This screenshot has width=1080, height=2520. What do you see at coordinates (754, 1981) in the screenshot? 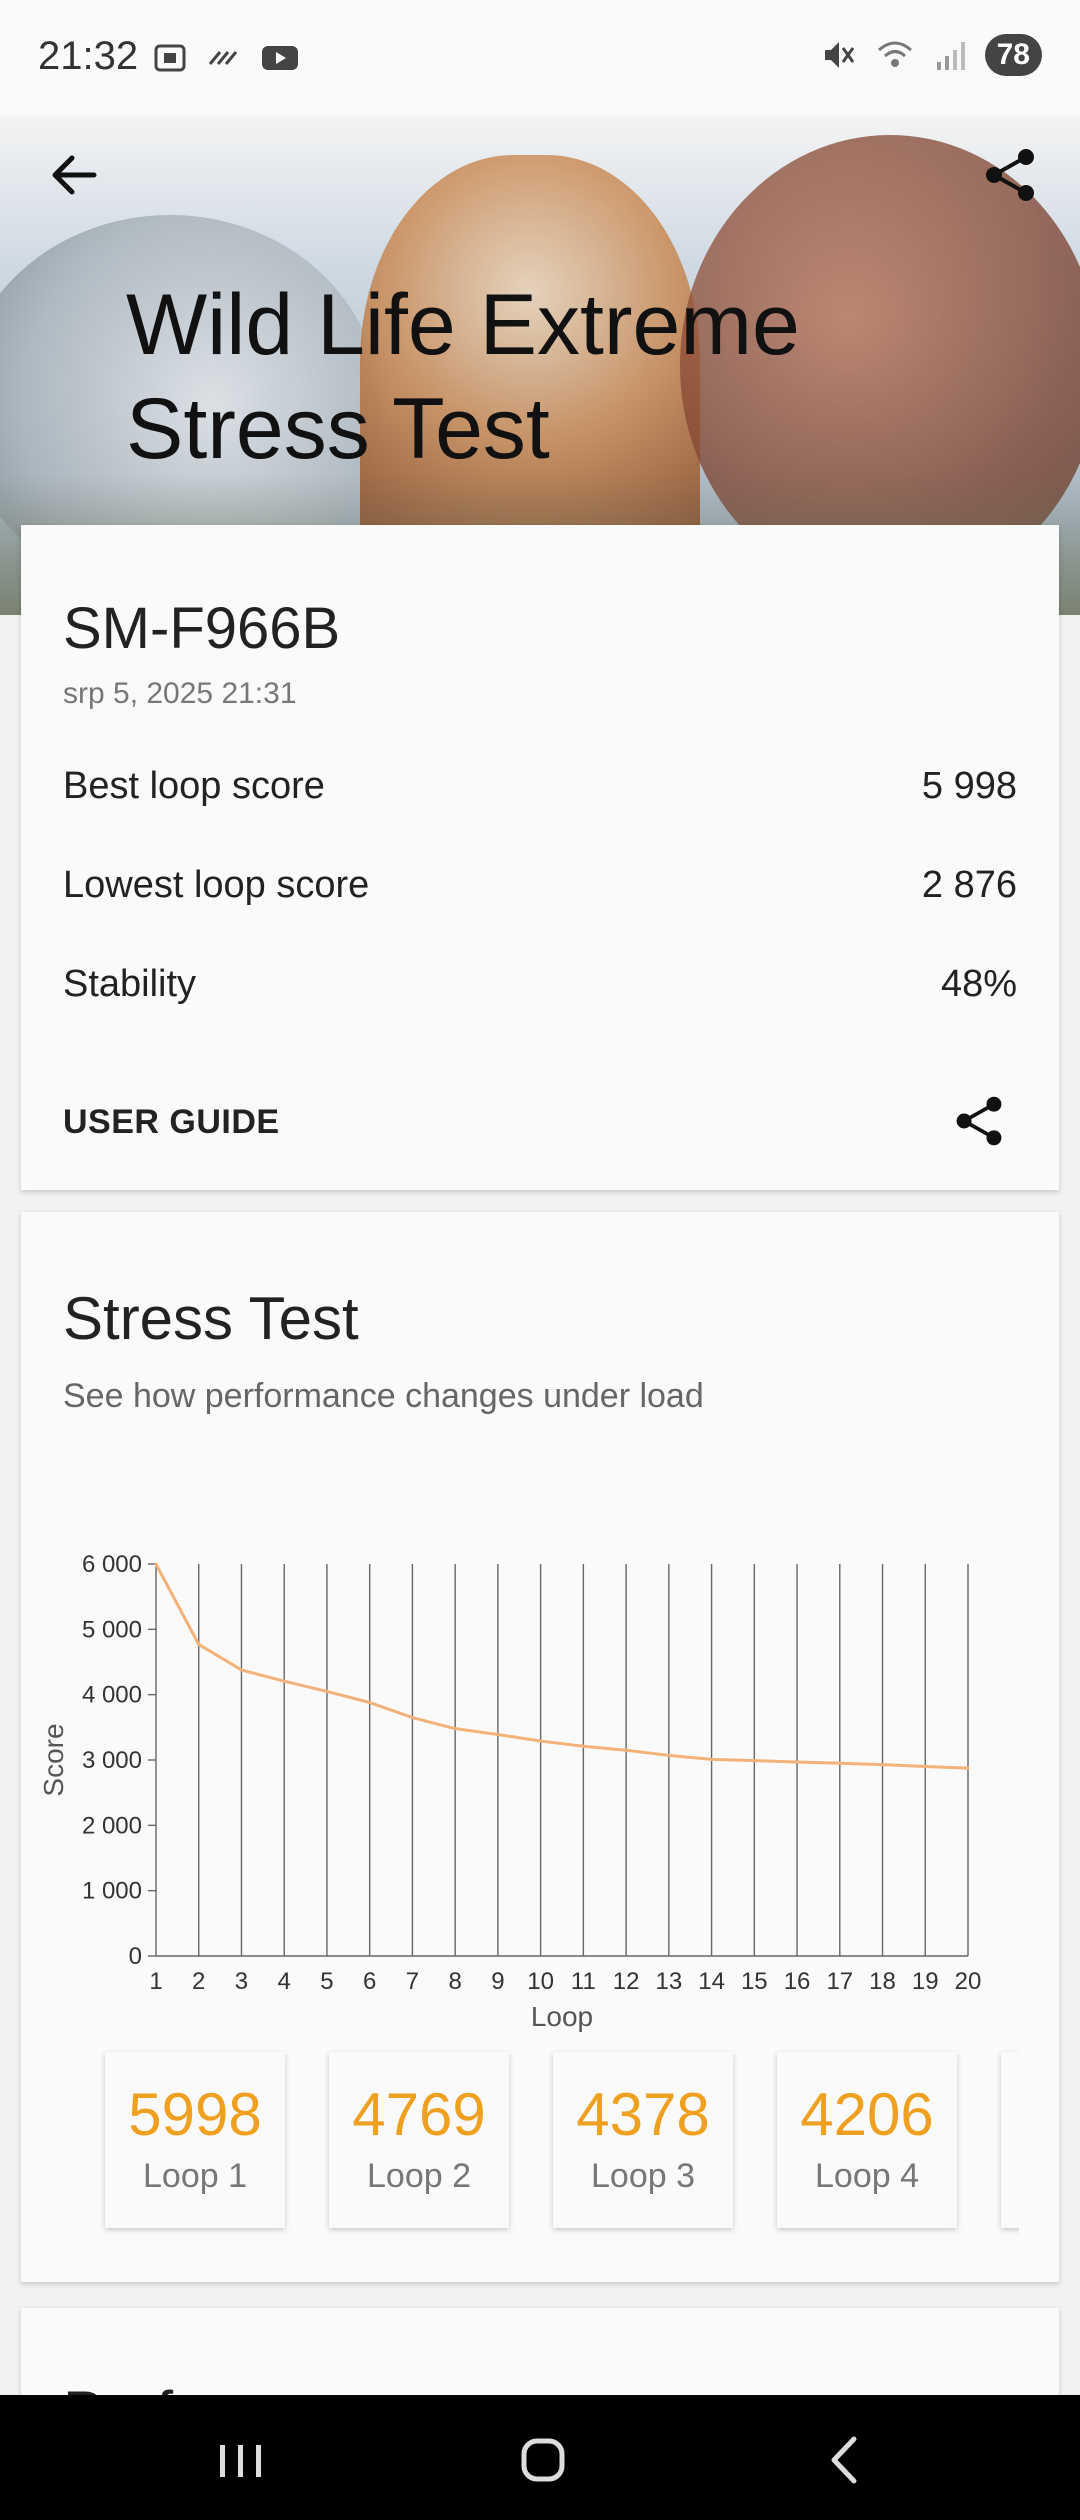
I see `x-tick-label: 15` at bounding box center [754, 1981].